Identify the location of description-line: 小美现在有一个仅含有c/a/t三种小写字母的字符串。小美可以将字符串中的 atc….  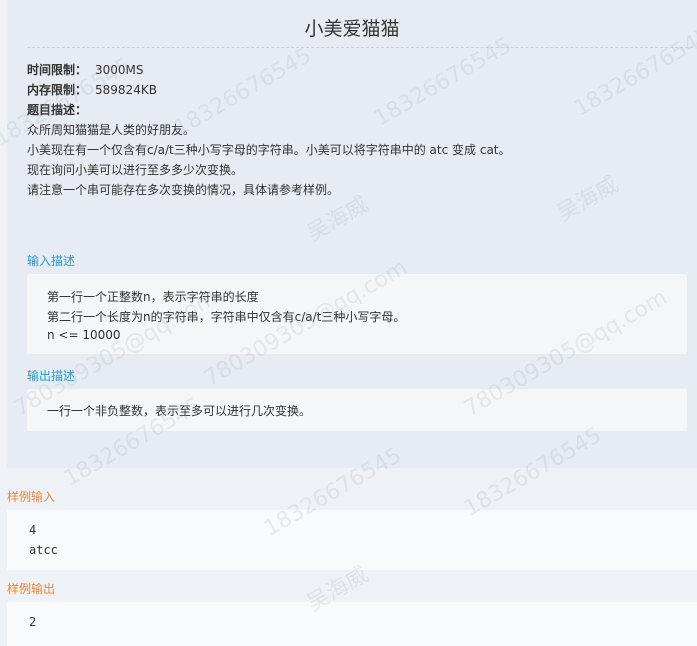
(269, 150).